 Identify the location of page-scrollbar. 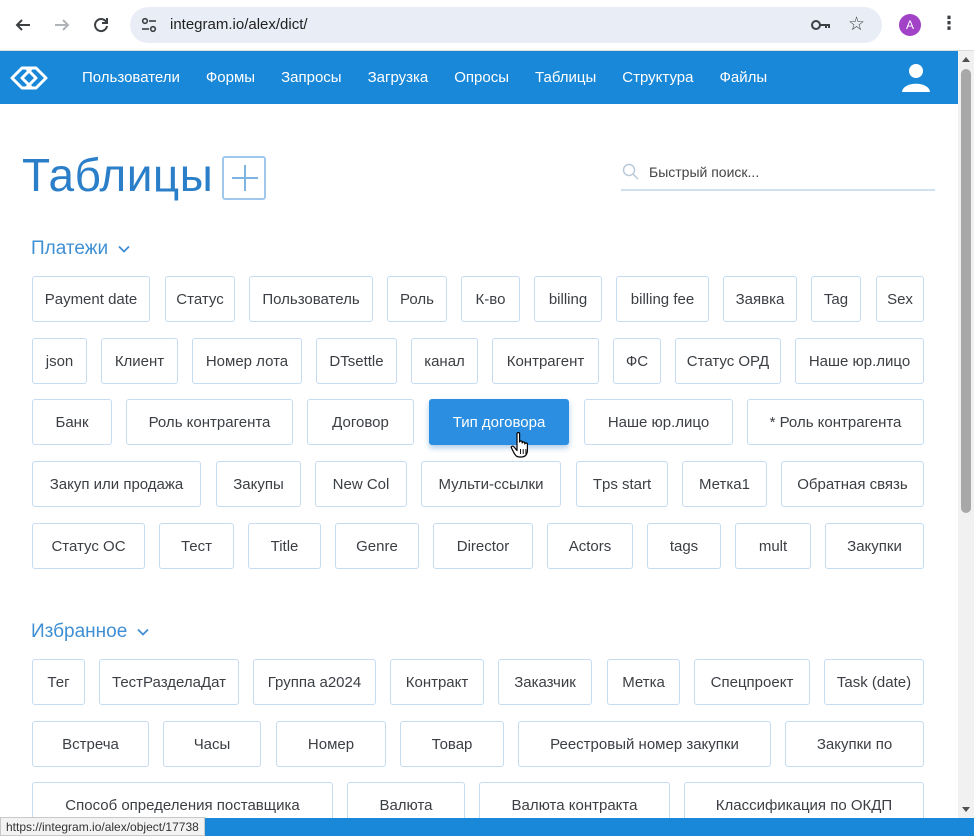
(966, 434).